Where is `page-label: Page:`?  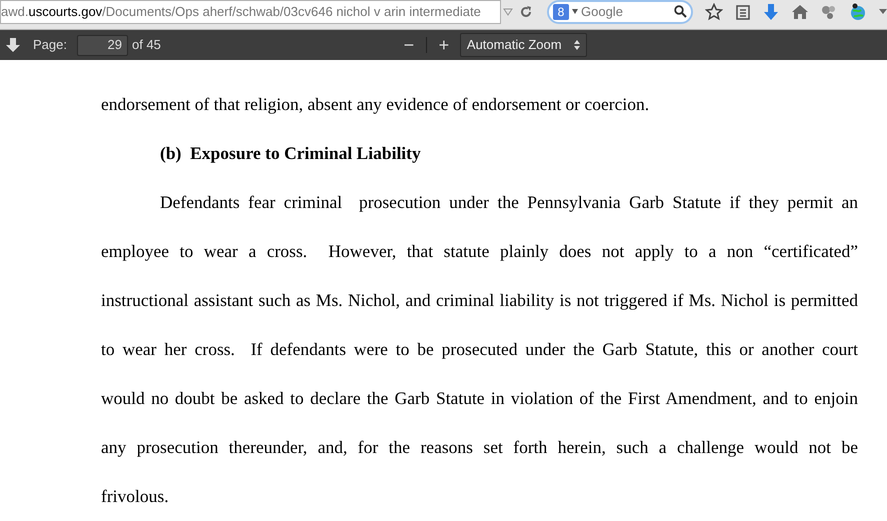 page-label: Page: is located at coordinates (50, 45).